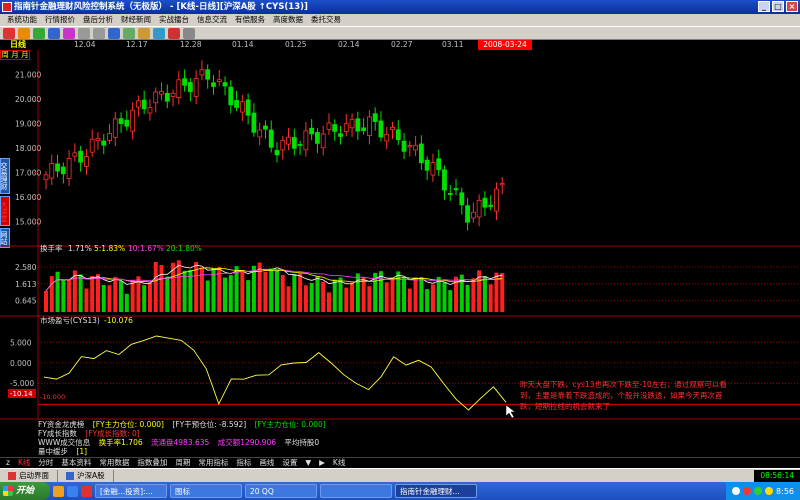  Describe the element at coordinates (778, 6) in the screenshot. I see `maximize-button: □` at that location.